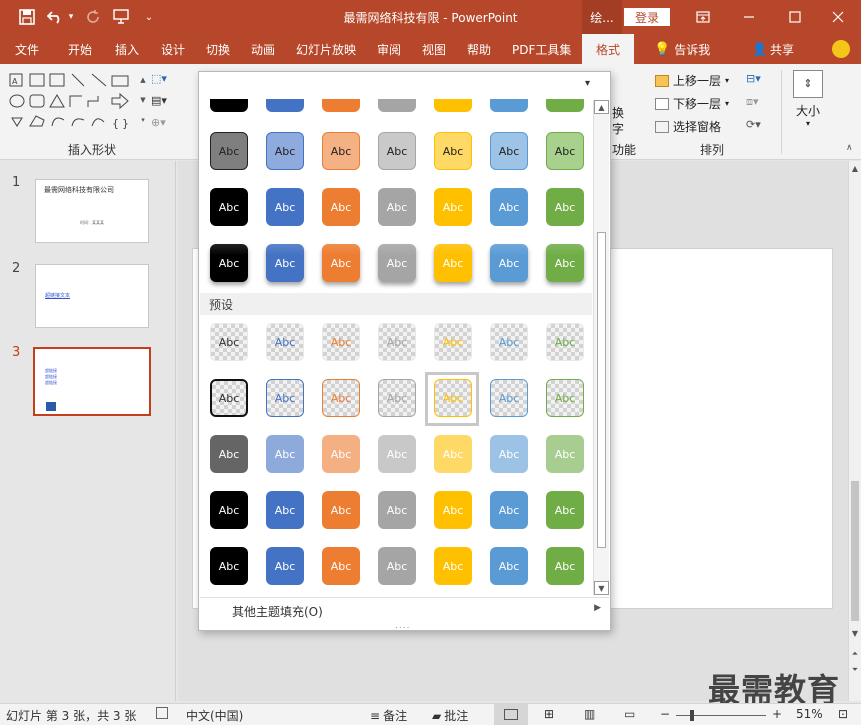 Image resolution: width=861 pixels, height=725 pixels. What do you see at coordinates (753, 78) in the screenshot?
I see `align-icon: ⊟▾` at bounding box center [753, 78].